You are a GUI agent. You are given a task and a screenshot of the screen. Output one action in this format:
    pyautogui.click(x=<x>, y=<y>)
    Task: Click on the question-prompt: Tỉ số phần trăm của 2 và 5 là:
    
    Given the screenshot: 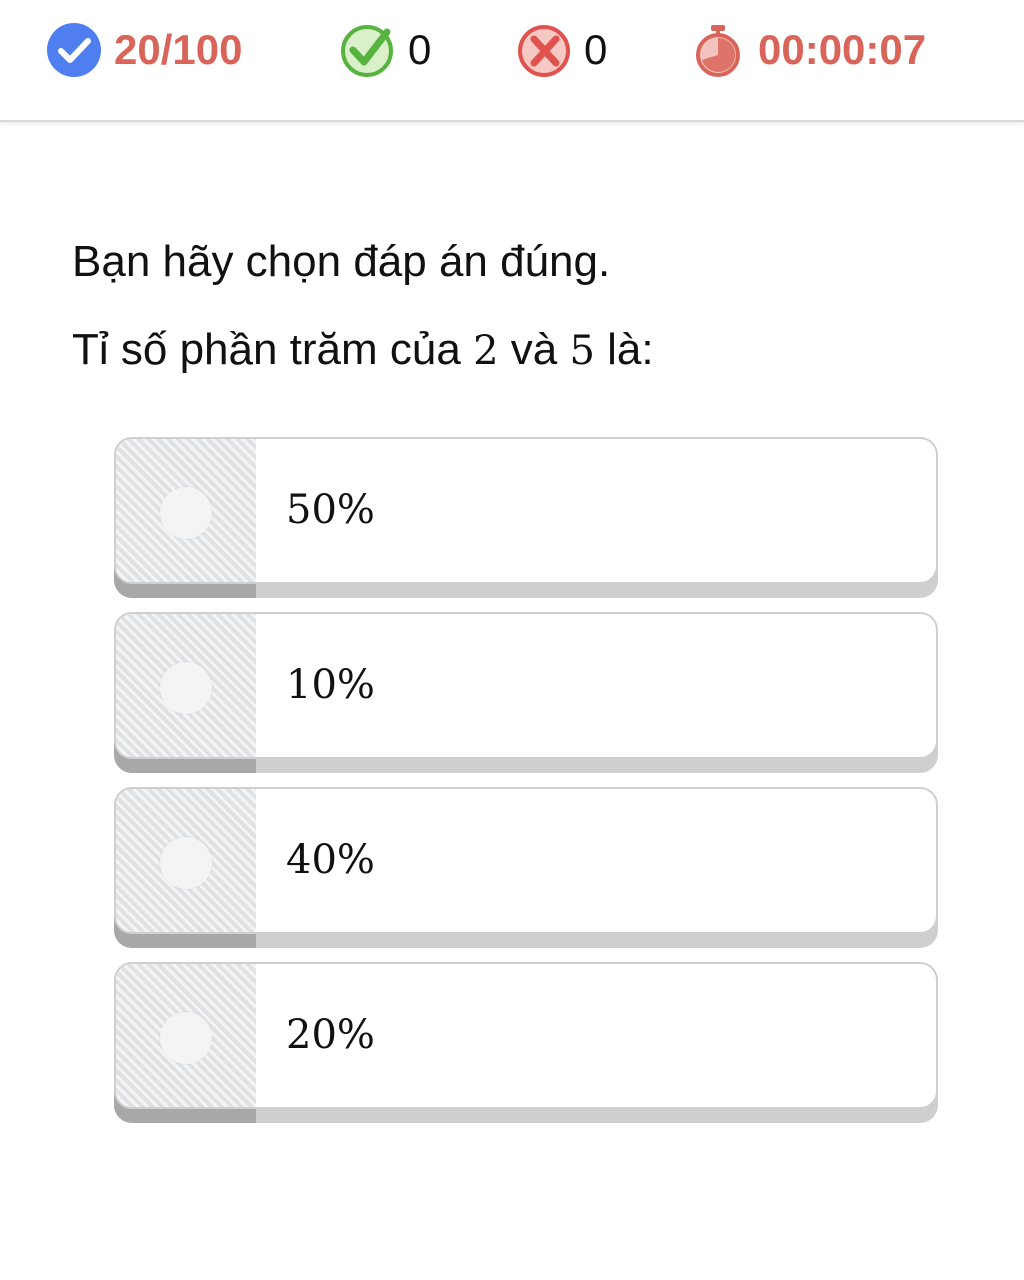 What is the action you would take?
    pyautogui.click(x=512, y=350)
    